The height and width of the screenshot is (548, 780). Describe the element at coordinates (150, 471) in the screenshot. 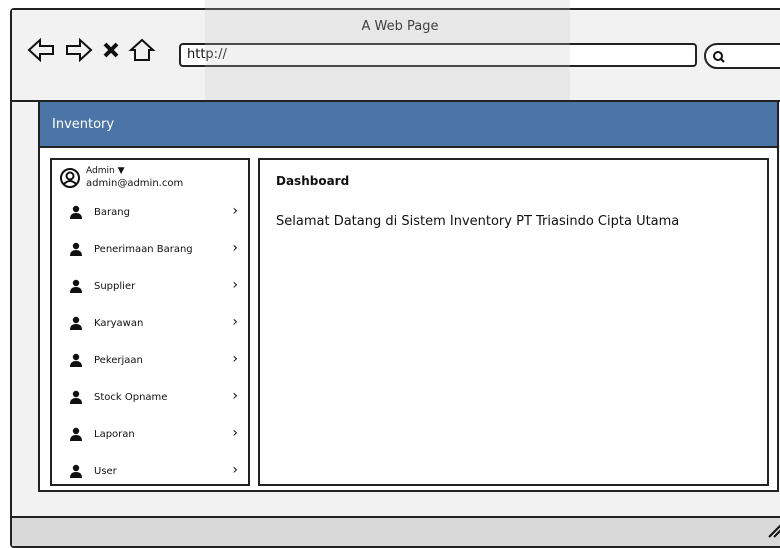

I see `sidebar-item-user: User ›` at that location.